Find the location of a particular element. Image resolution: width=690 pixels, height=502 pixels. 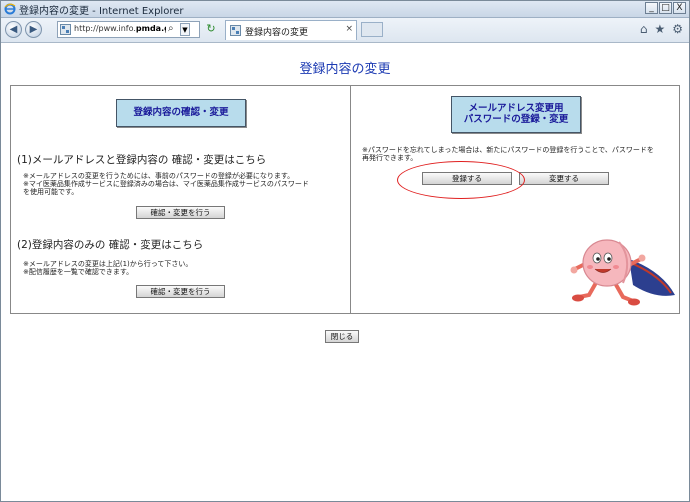

section1-note-3: を使用可能です。 is located at coordinates (51, 192).